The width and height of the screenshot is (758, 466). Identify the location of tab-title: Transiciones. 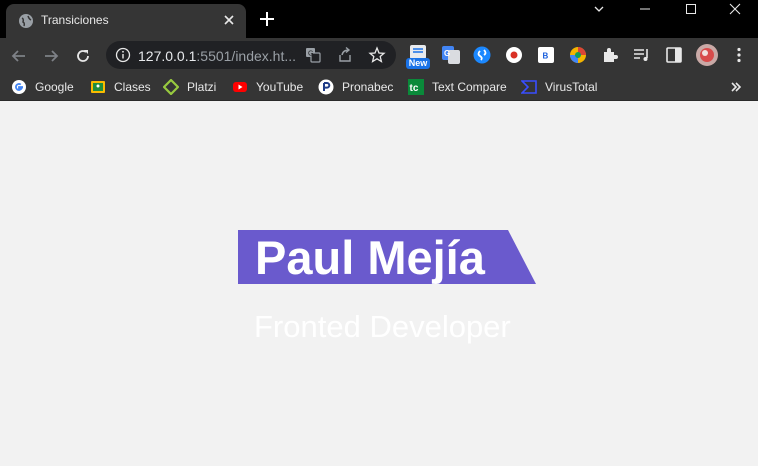
(75, 20).